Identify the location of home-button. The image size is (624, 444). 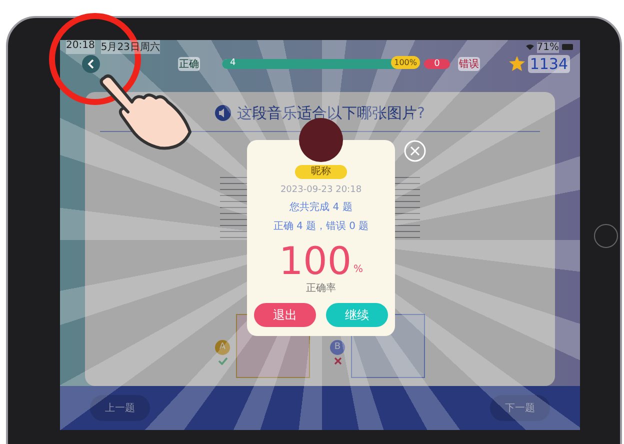
(606, 236).